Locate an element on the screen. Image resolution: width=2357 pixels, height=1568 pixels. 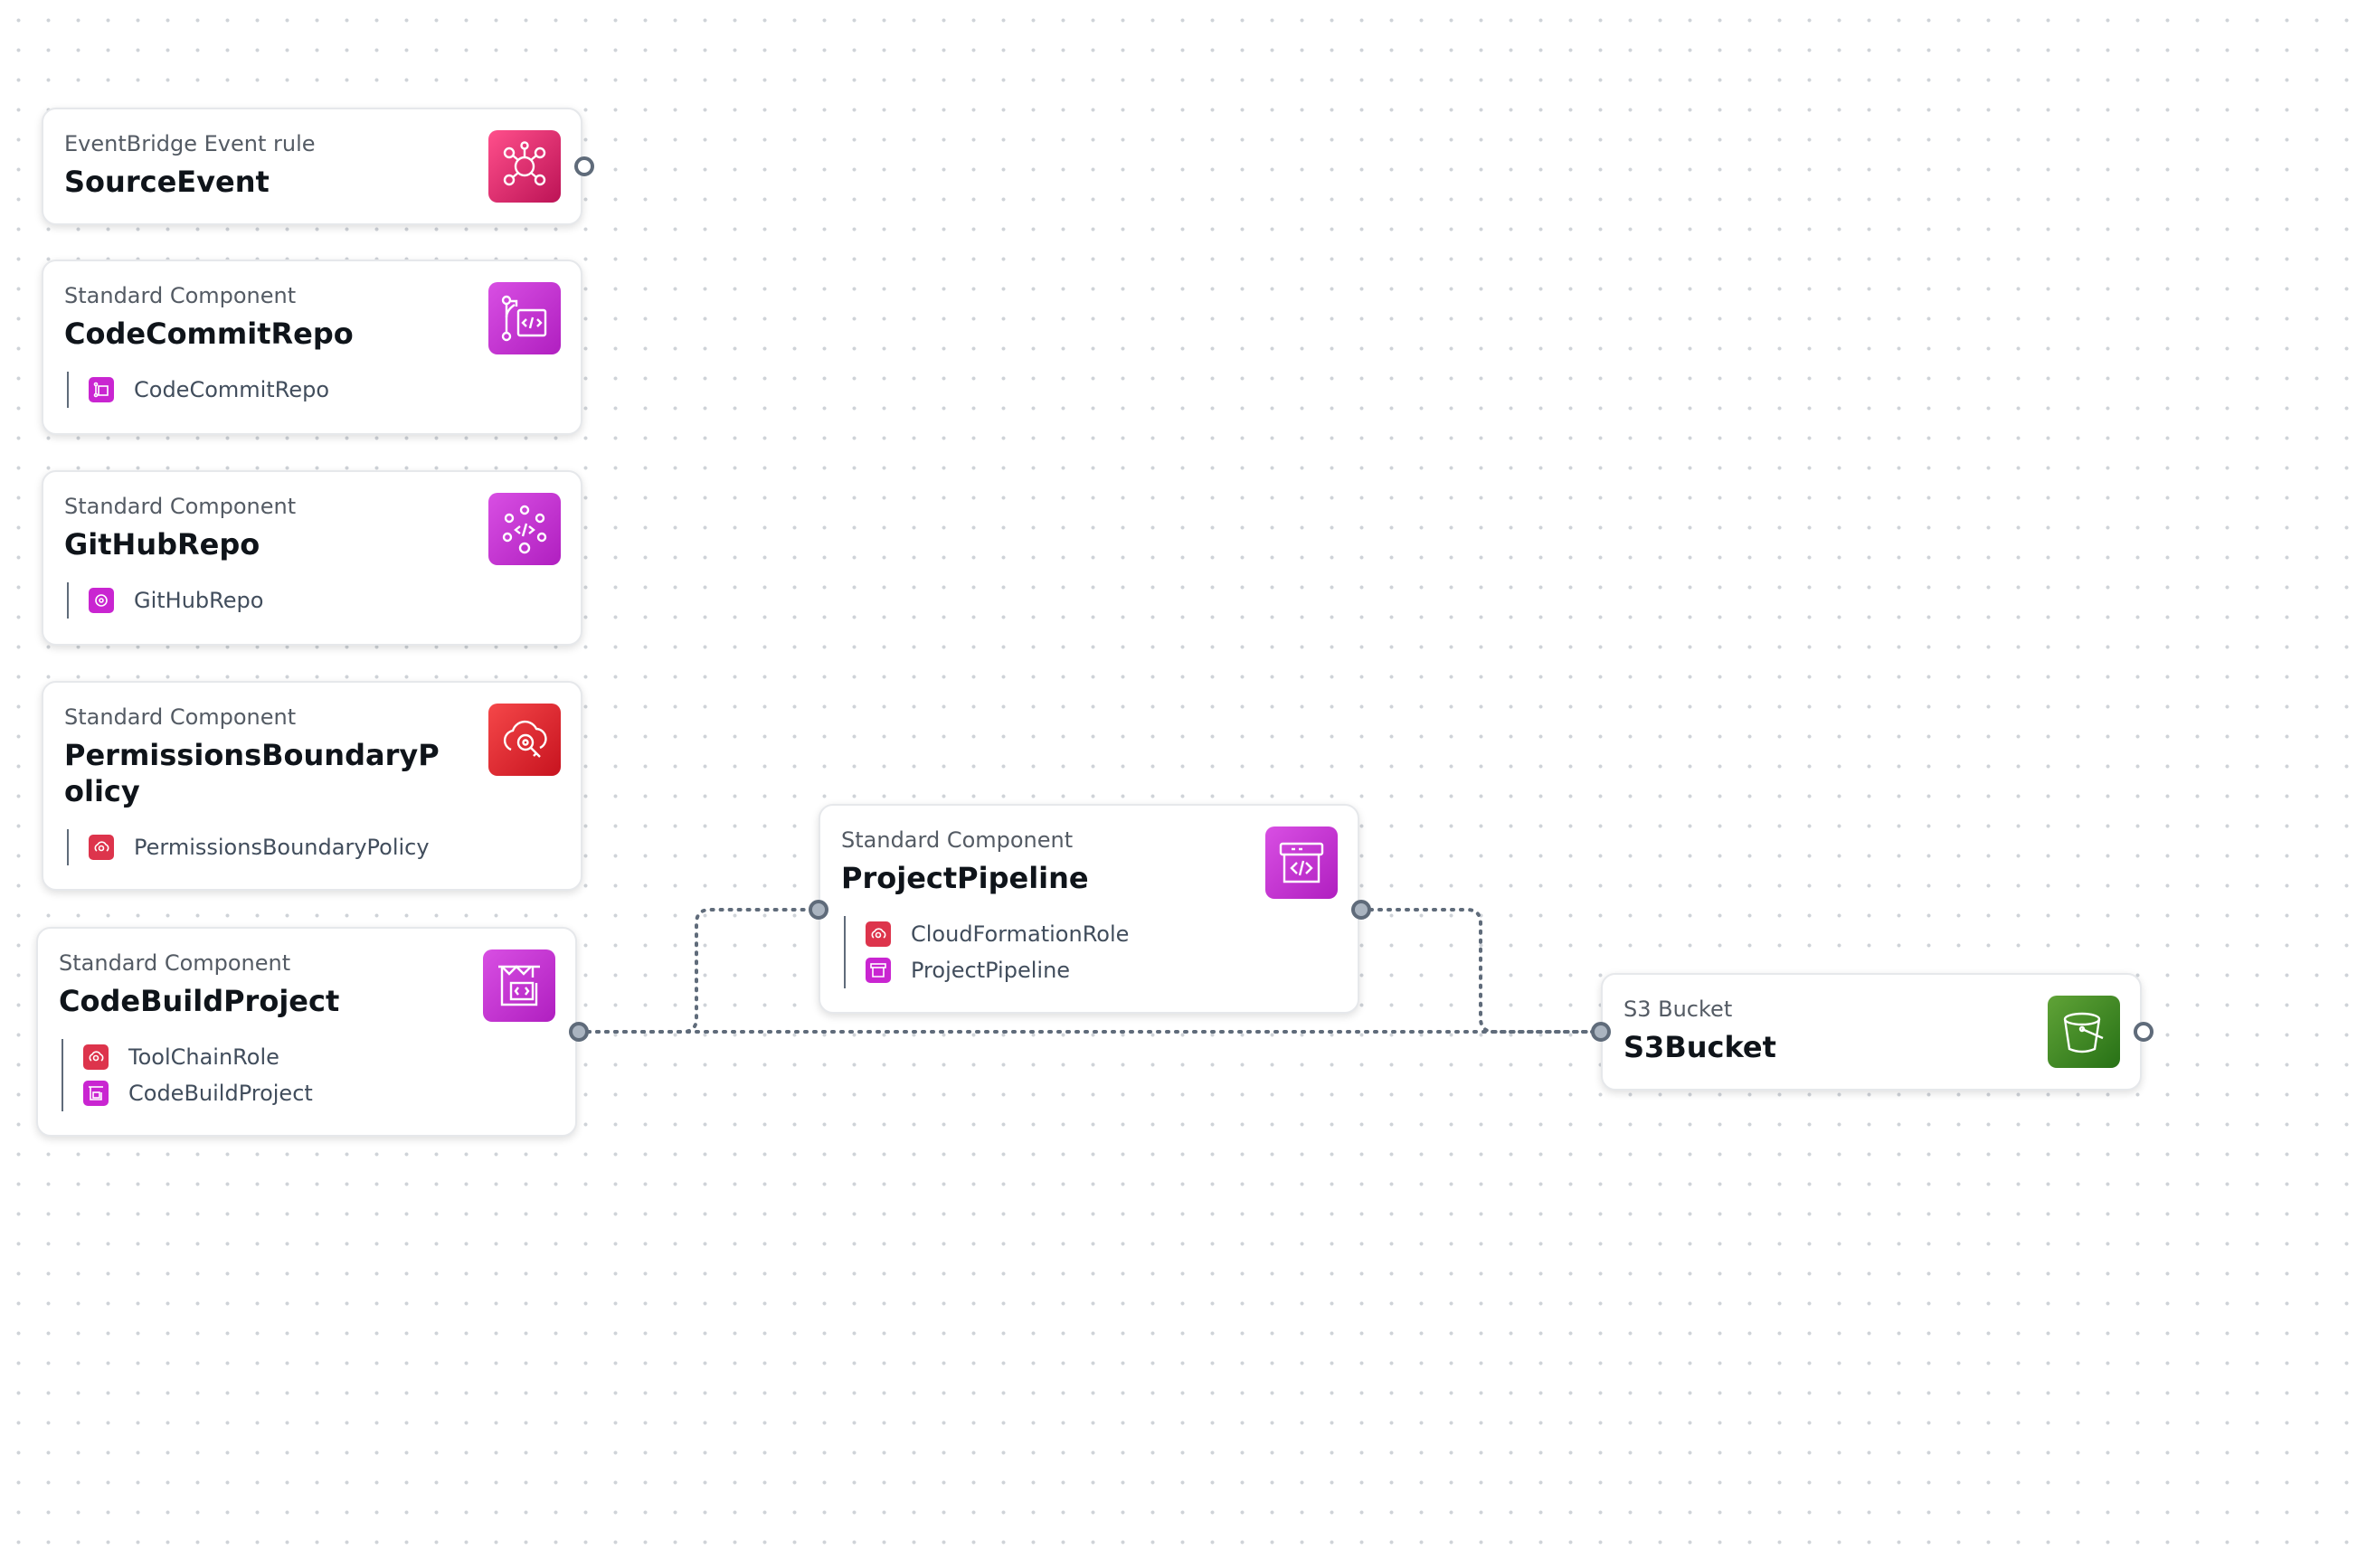
child-item: CloudFormationRole is located at coordinates (997, 934).